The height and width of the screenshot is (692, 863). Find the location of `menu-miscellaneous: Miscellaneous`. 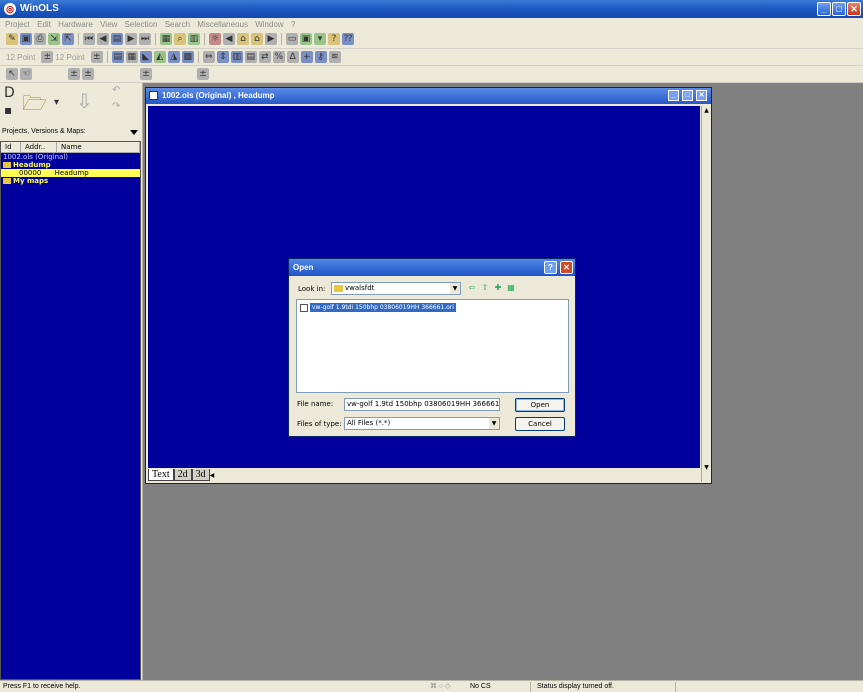

menu-miscellaneous: Miscellaneous is located at coordinates (222, 24).